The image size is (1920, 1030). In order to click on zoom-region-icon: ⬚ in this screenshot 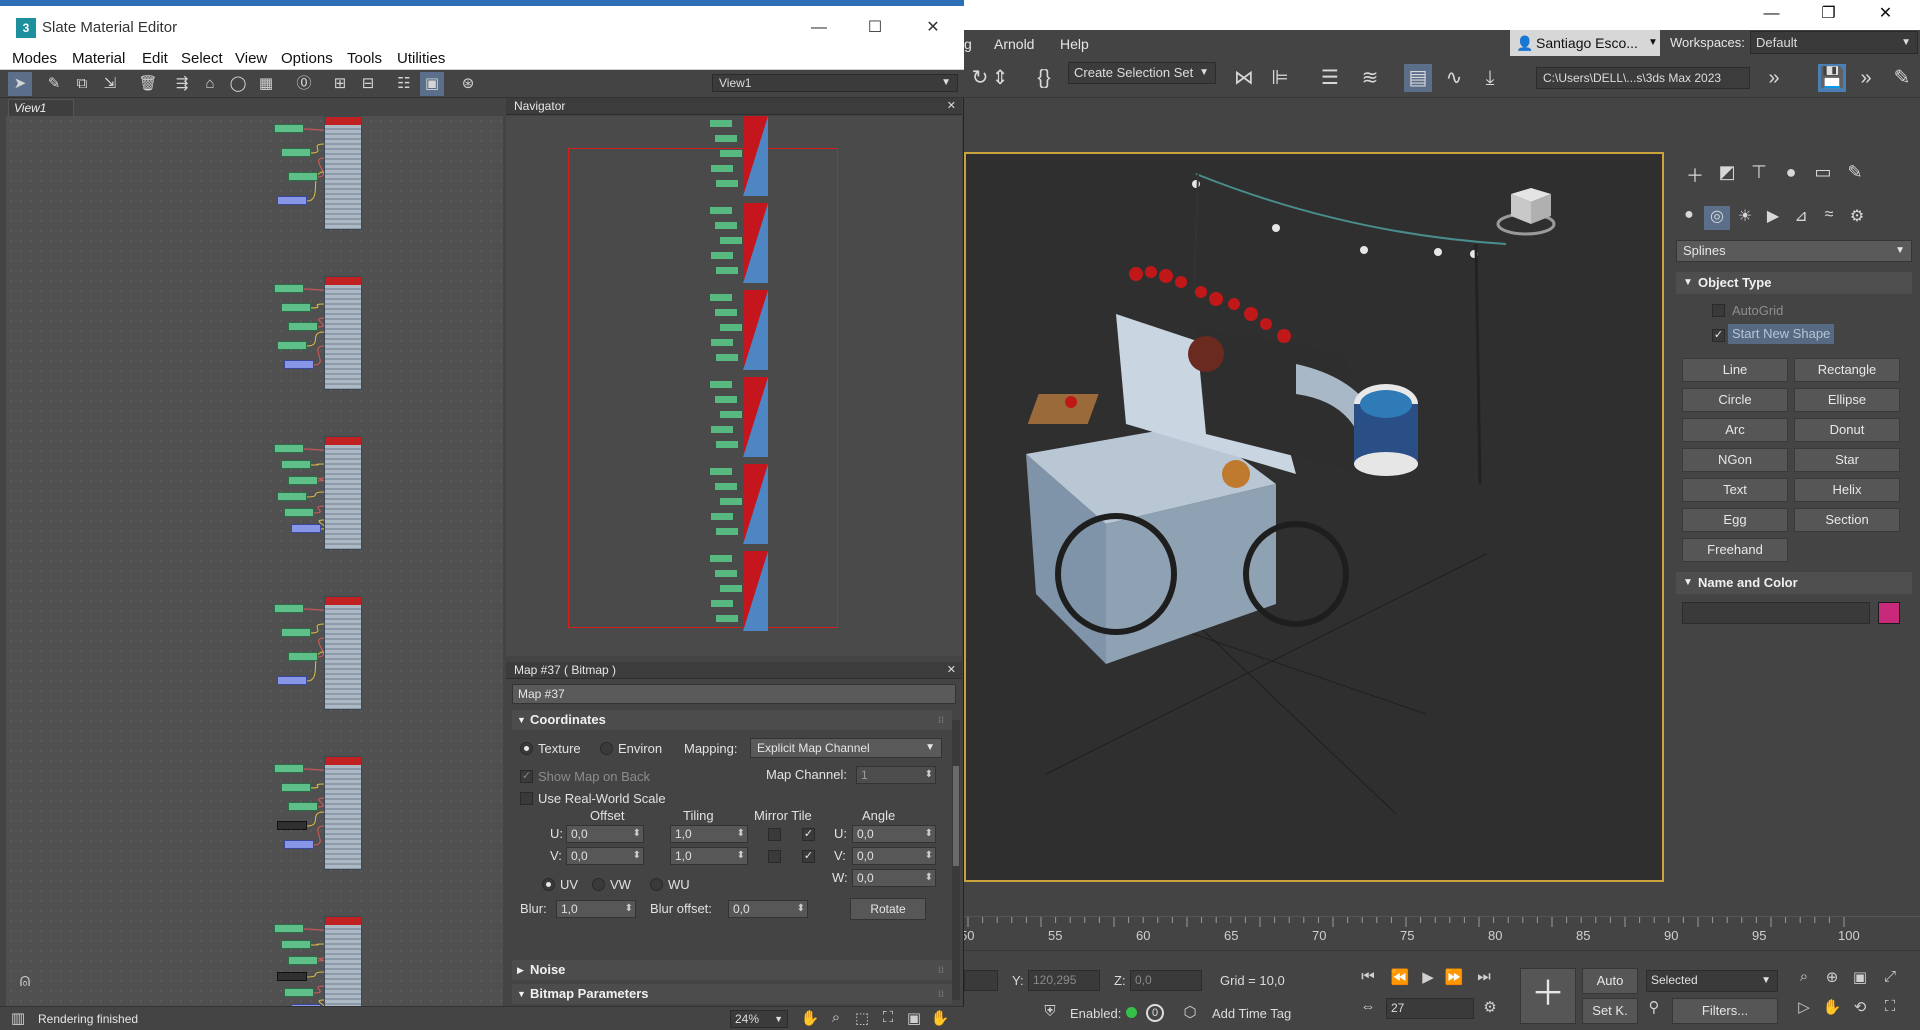, I will do `click(862, 1019)`.